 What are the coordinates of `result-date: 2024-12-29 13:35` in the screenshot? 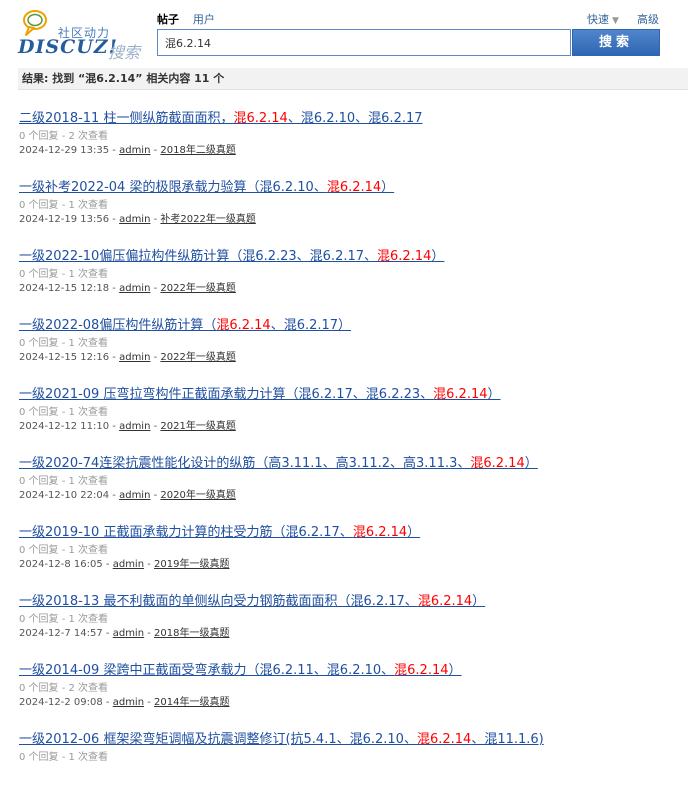 It's located at (64, 150).